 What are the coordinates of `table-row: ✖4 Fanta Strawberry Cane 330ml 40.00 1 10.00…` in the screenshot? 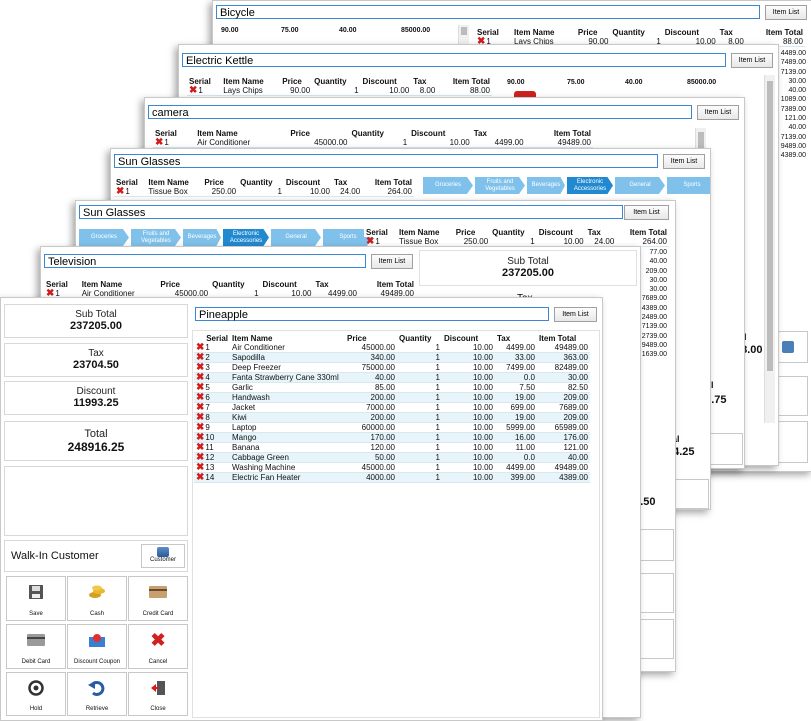 It's located at (392, 377).